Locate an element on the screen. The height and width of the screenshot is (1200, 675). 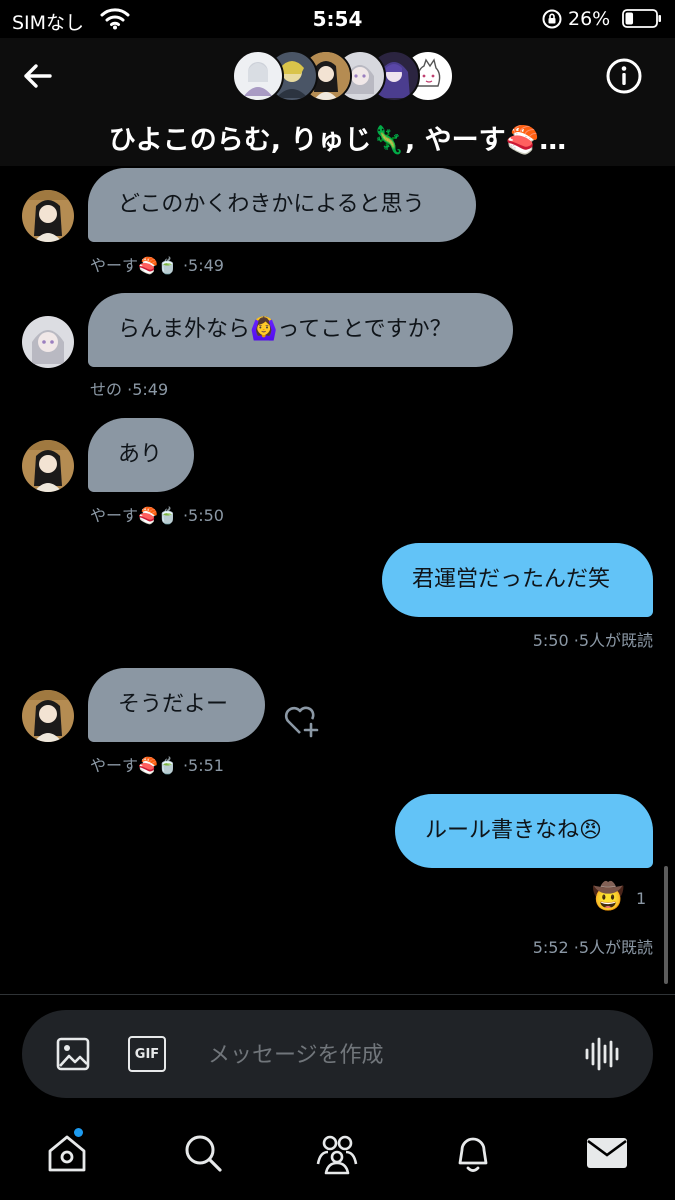
message-meta: せの ·5:49 is located at coordinates (129, 389).